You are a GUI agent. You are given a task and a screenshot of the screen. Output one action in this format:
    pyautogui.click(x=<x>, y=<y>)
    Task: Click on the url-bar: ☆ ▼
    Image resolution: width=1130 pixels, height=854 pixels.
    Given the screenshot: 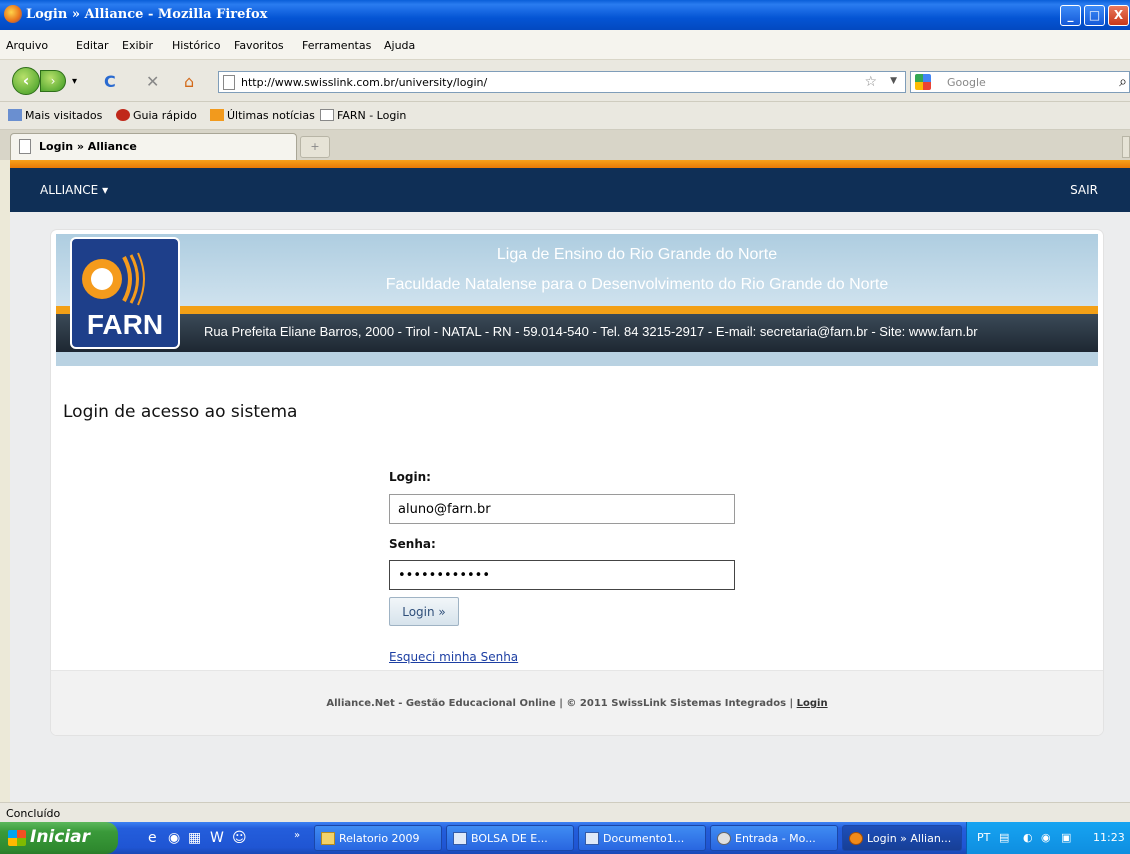 What is the action you would take?
    pyautogui.click(x=562, y=82)
    